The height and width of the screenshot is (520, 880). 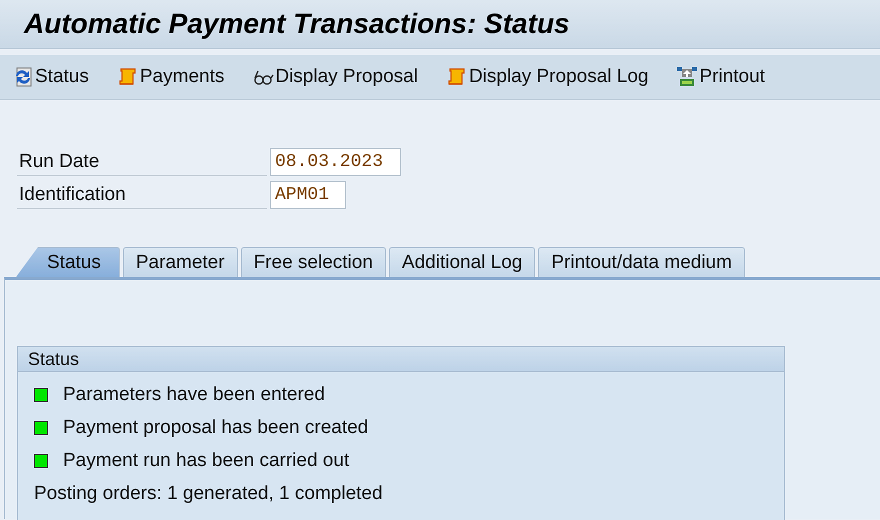 What do you see at coordinates (308, 195) in the screenshot?
I see `input-field: APM01` at bounding box center [308, 195].